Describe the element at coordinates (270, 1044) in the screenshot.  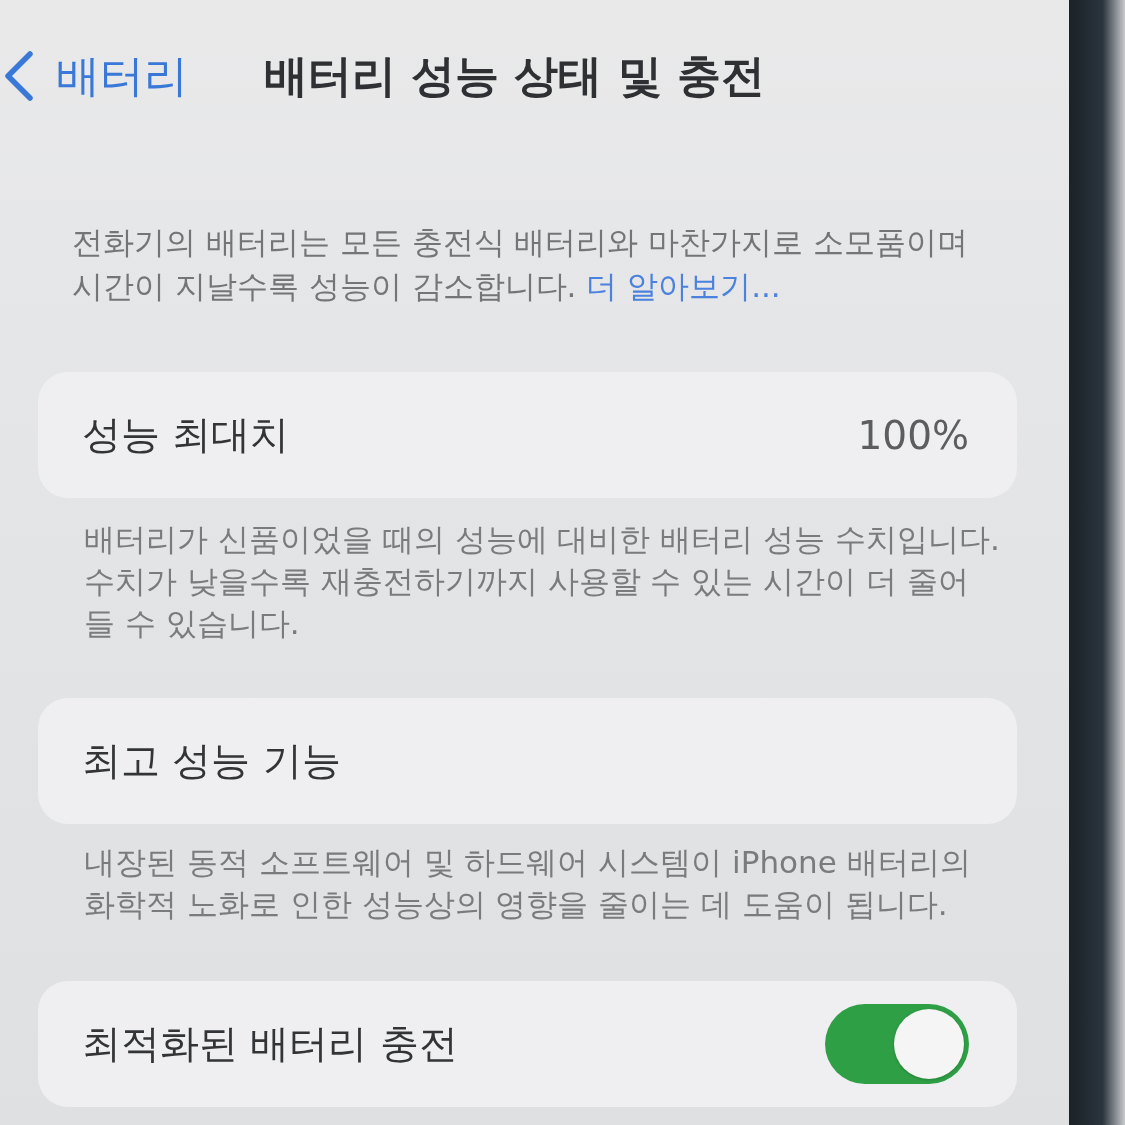
I see `row-label: 최적화된 배터리 충전` at that location.